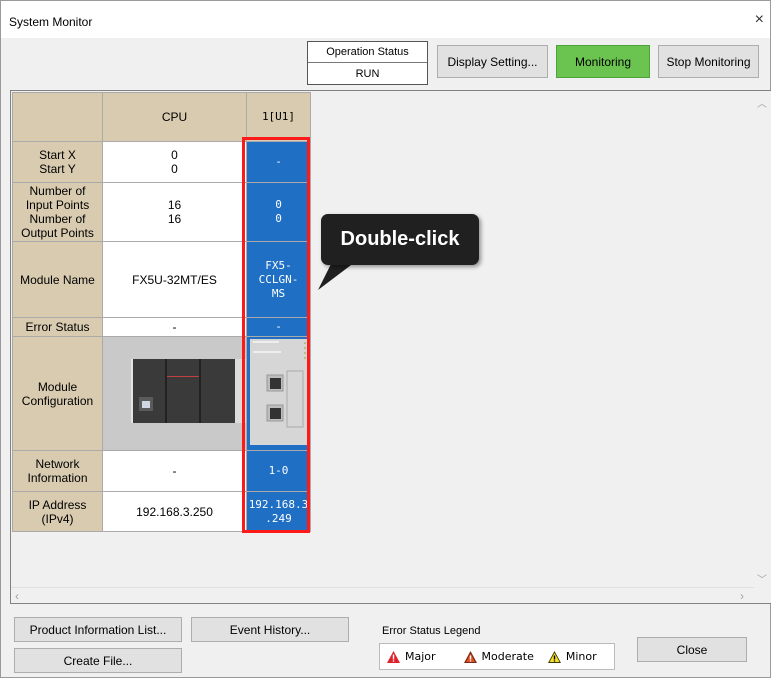  Describe the element at coordinates (759, 20) in the screenshot. I see `close-icon: ×` at that location.